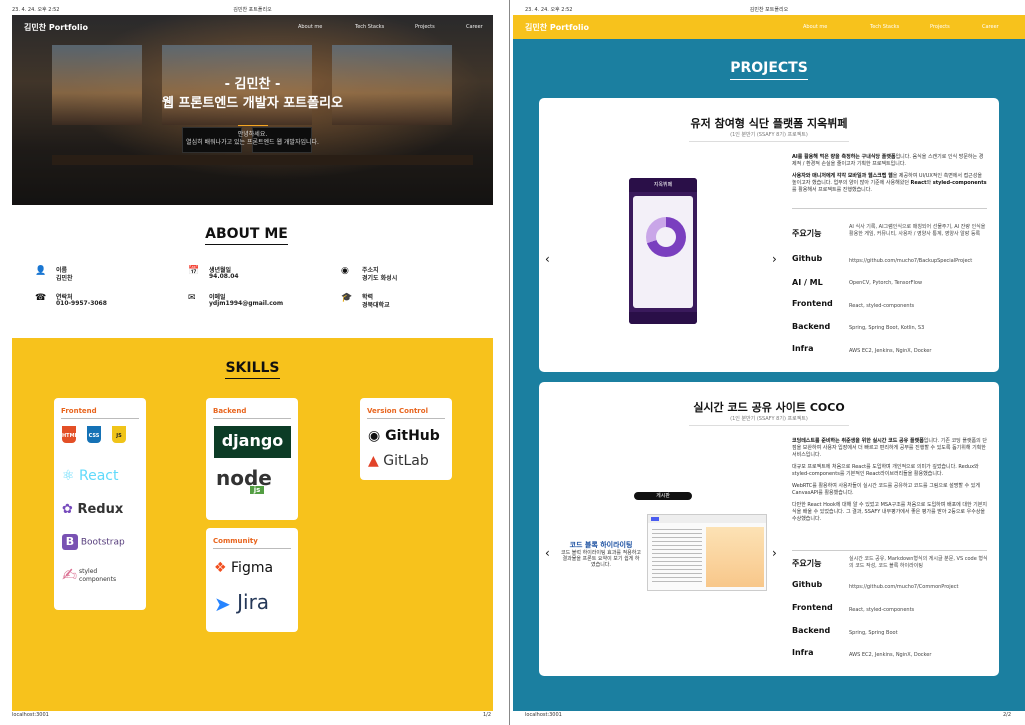 The image size is (1025, 725). What do you see at coordinates (803, 652) in the screenshot?
I see `row-label: Infra` at bounding box center [803, 652].